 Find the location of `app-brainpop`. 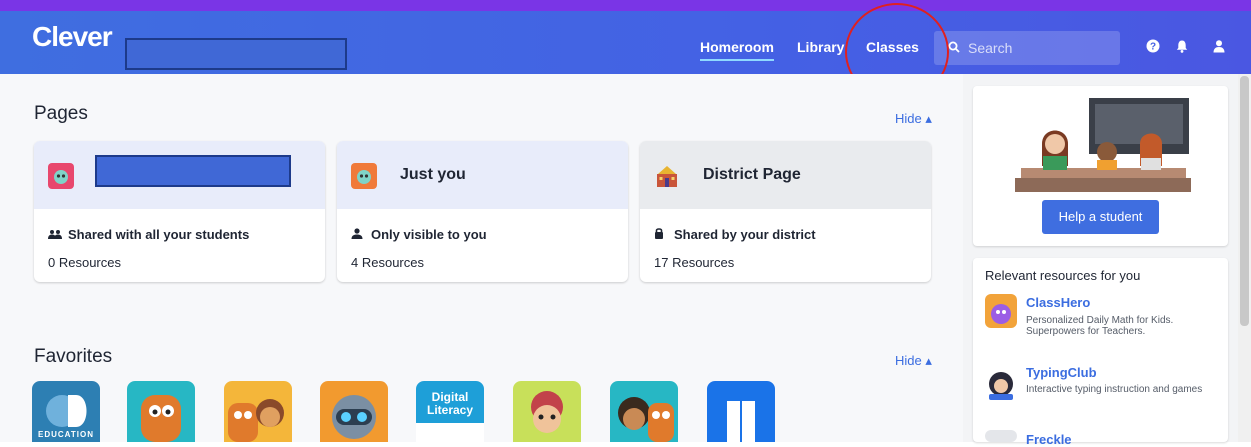

app-brainpop is located at coordinates (354, 411).